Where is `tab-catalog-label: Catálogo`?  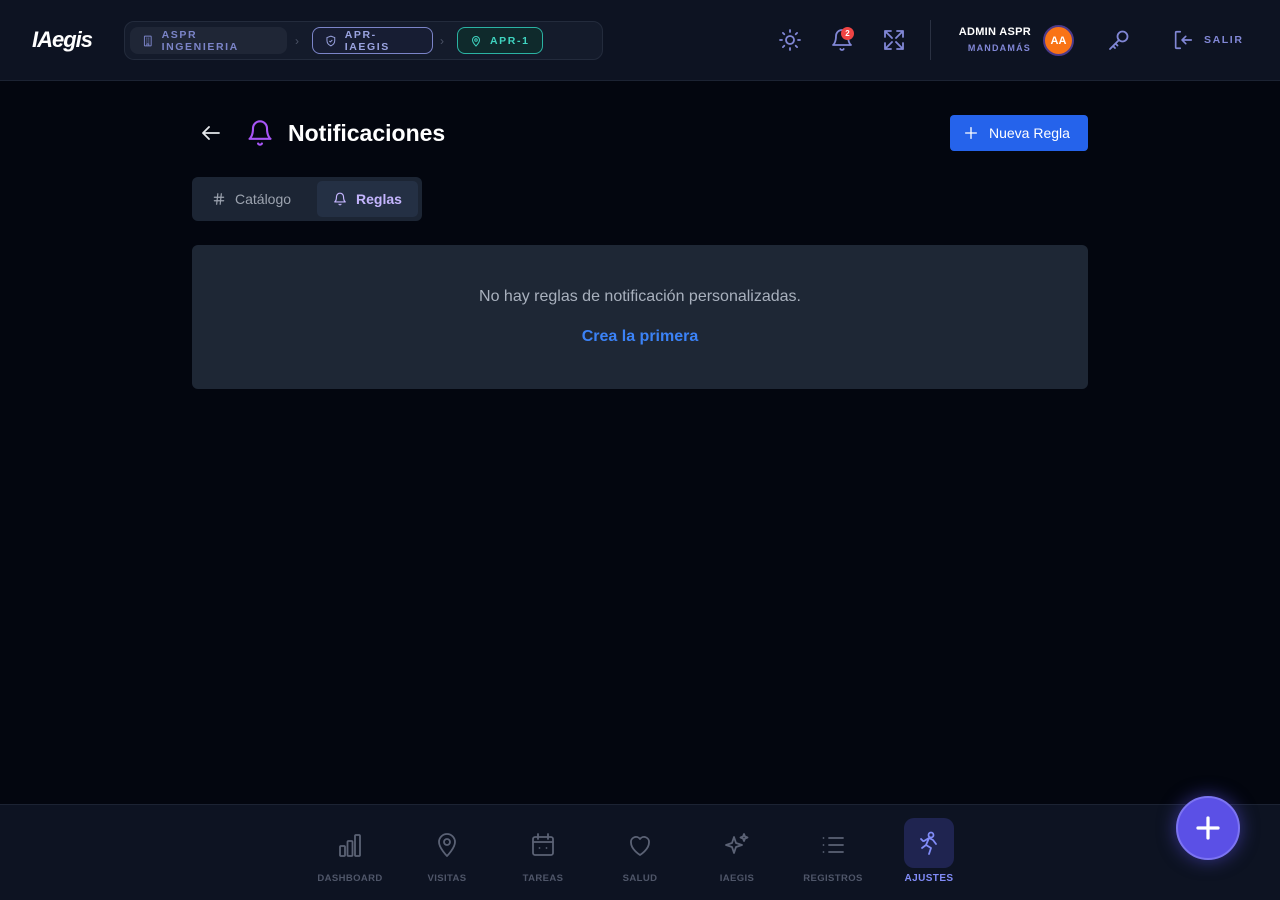 tab-catalog-label: Catálogo is located at coordinates (263, 199).